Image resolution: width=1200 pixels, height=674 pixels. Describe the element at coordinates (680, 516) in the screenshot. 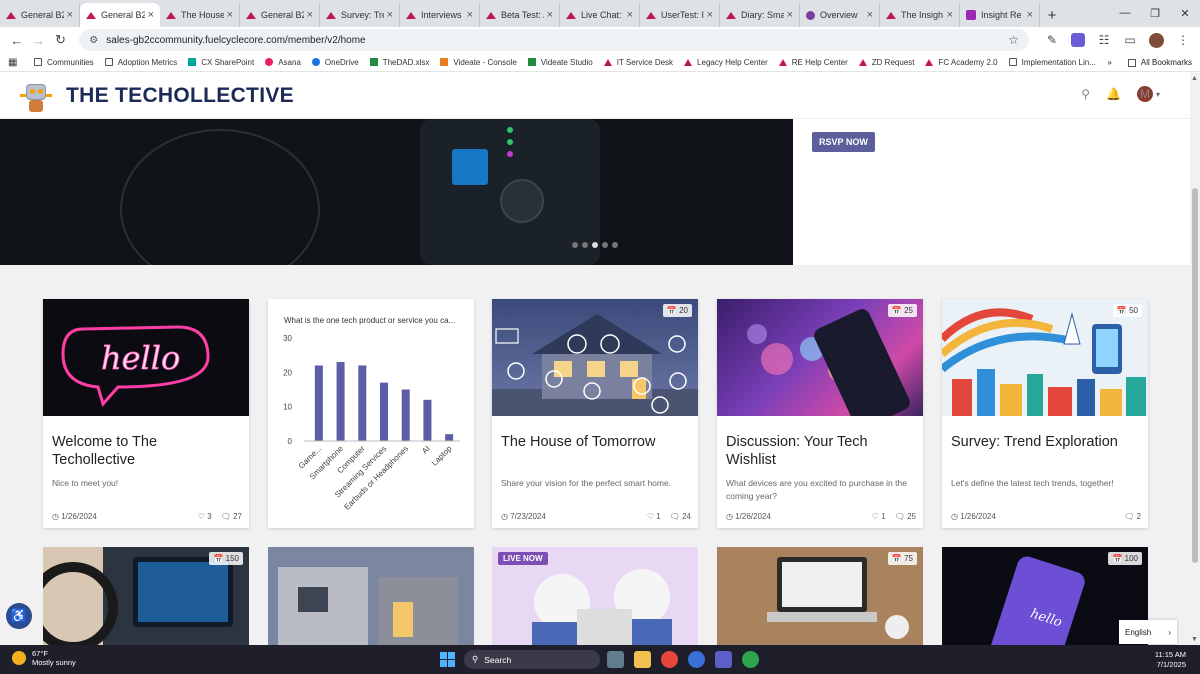

I see `comment-count: 🗨 24` at that location.